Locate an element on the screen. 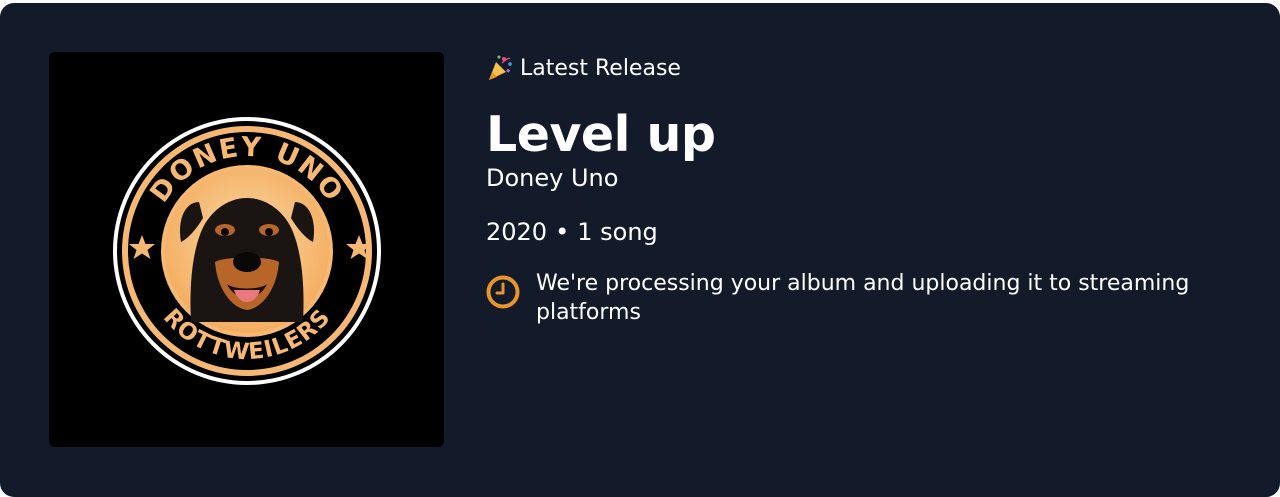 The image size is (1280, 497). release-year: 2020 is located at coordinates (517, 232).